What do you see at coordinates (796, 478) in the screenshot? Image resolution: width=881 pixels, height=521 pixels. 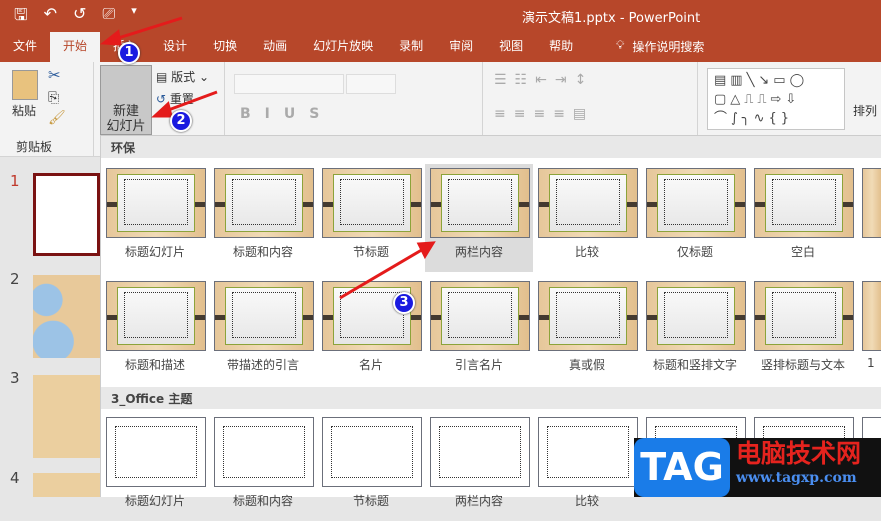 I see `watermark-url: www.tagxp.com` at bounding box center [796, 478].